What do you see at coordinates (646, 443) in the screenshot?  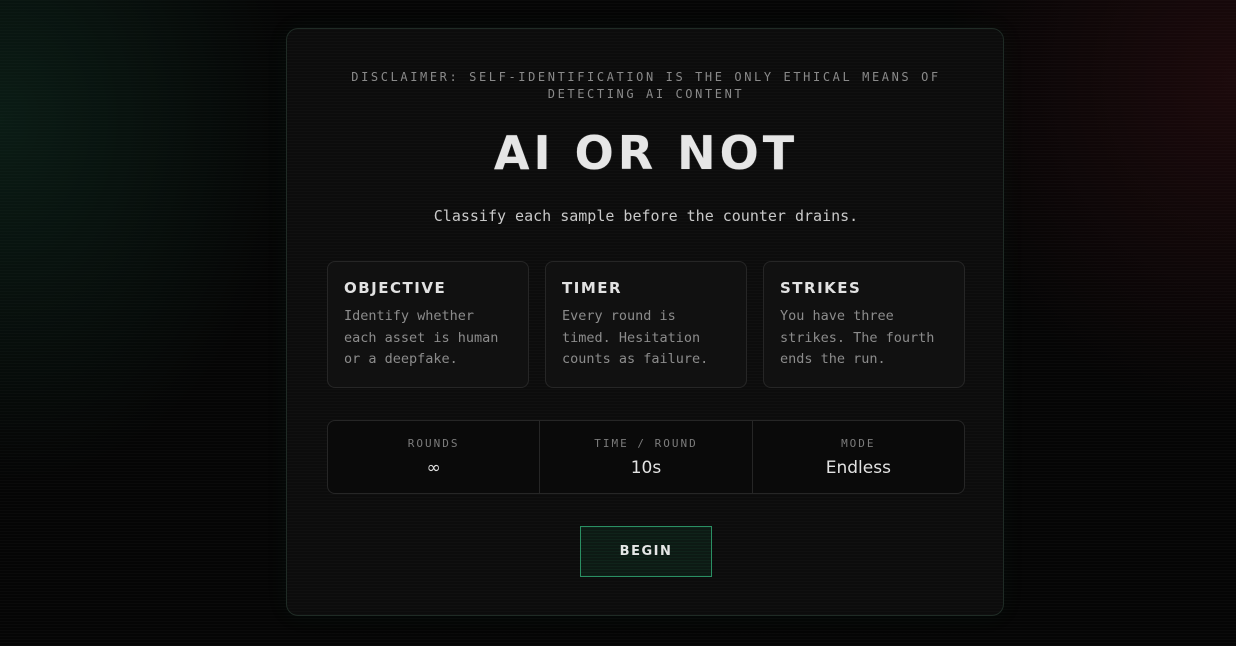 I see `stat-label: TIME / ROUND` at bounding box center [646, 443].